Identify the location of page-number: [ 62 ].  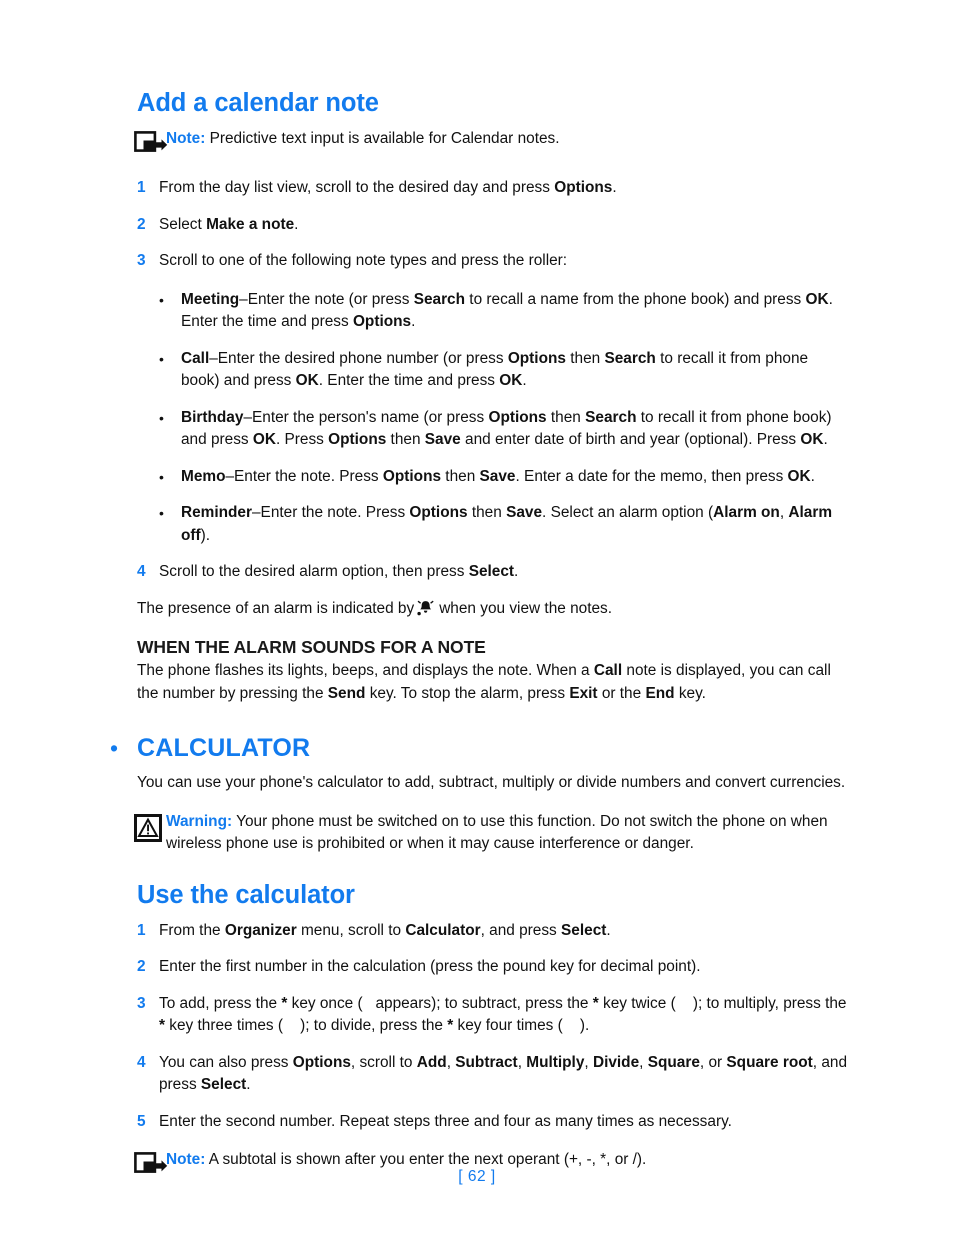
(477, 1176).